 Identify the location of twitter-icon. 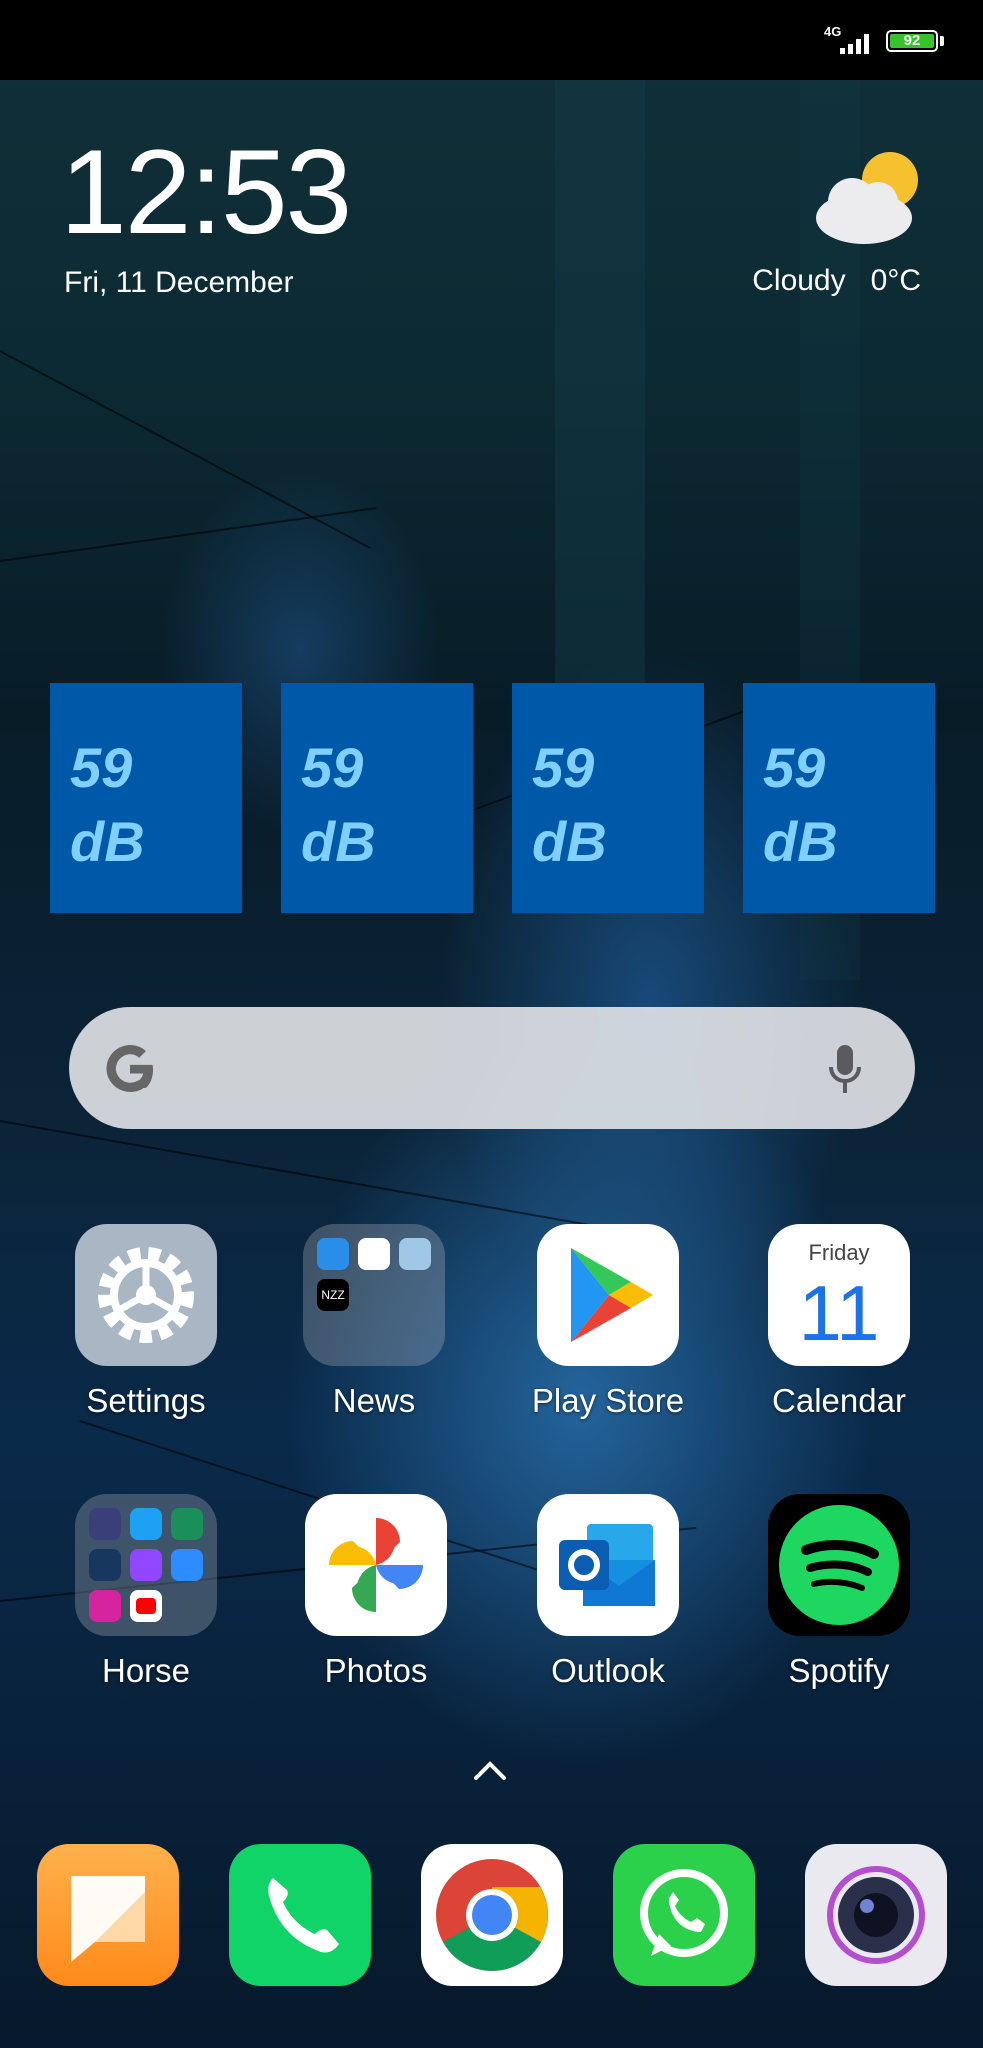
(146, 1524).